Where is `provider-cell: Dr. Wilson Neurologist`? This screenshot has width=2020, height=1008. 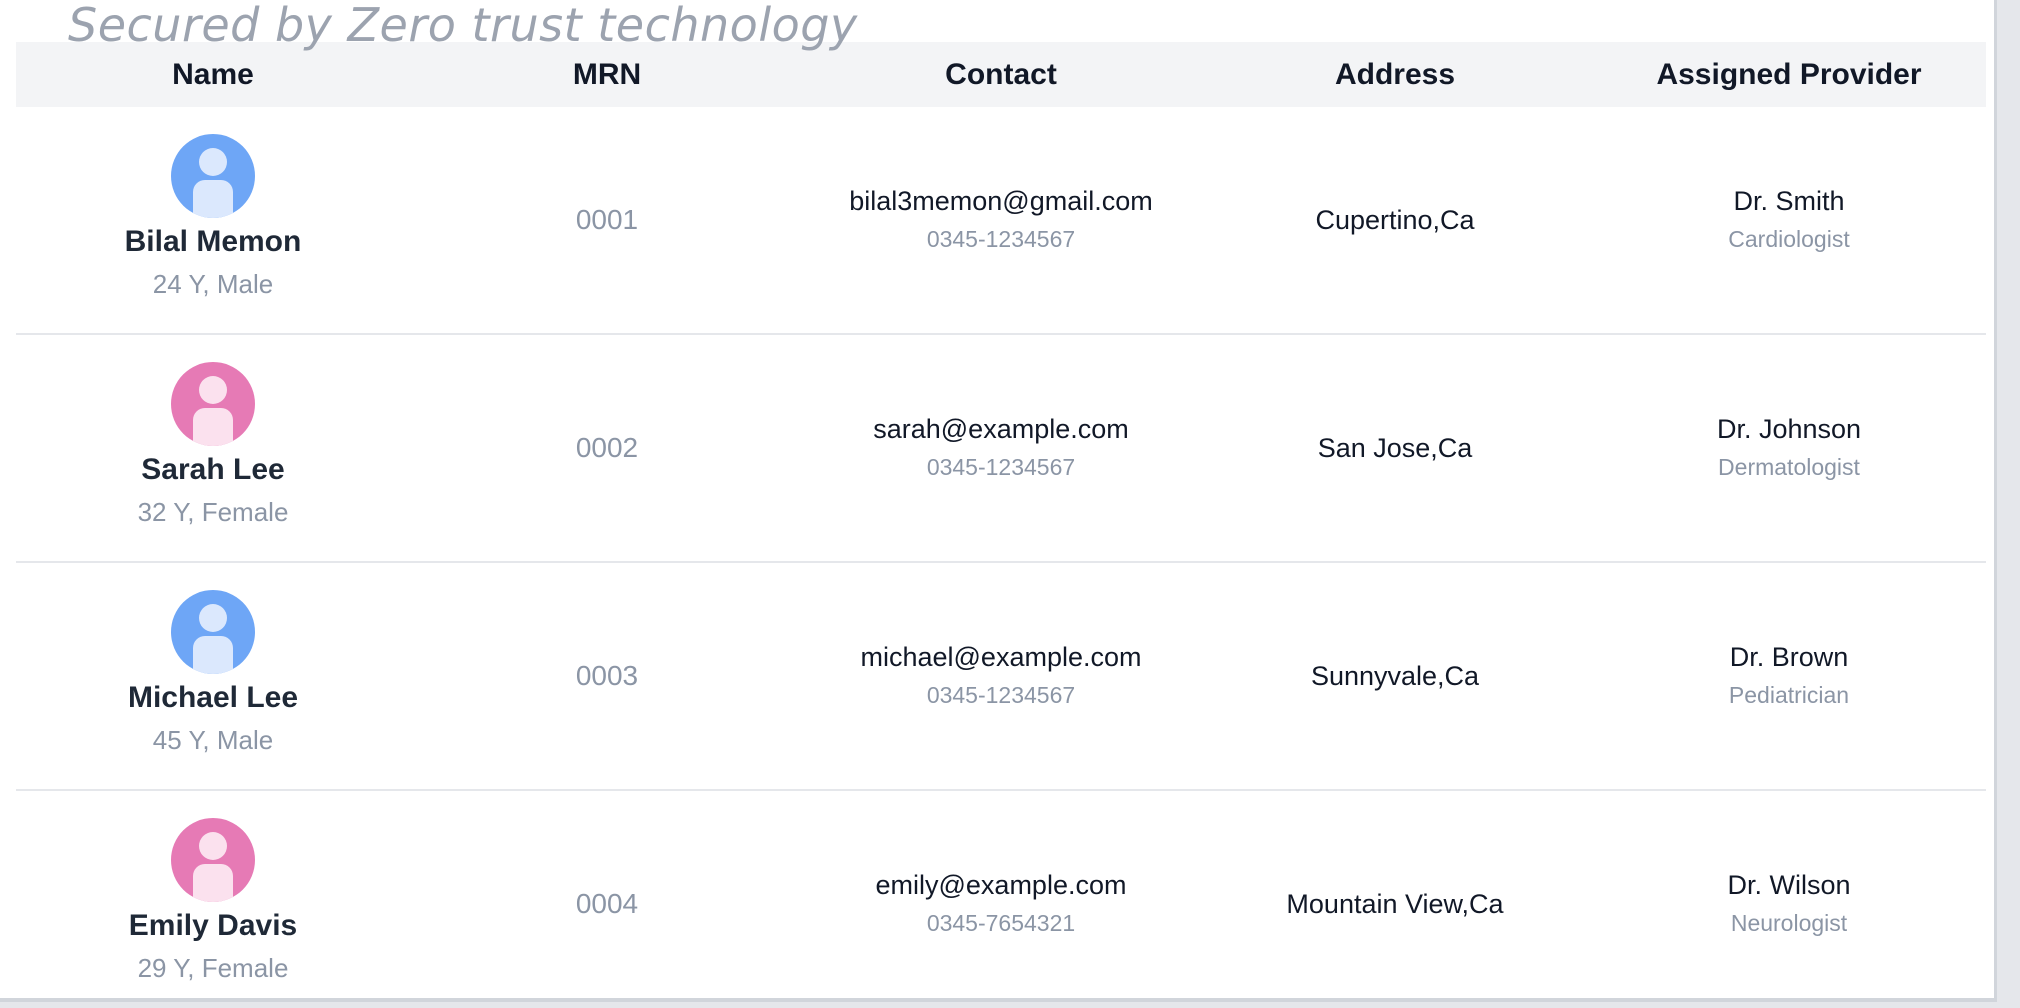 provider-cell: Dr. Wilson Neurologist is located at coordinates (1789, 904).